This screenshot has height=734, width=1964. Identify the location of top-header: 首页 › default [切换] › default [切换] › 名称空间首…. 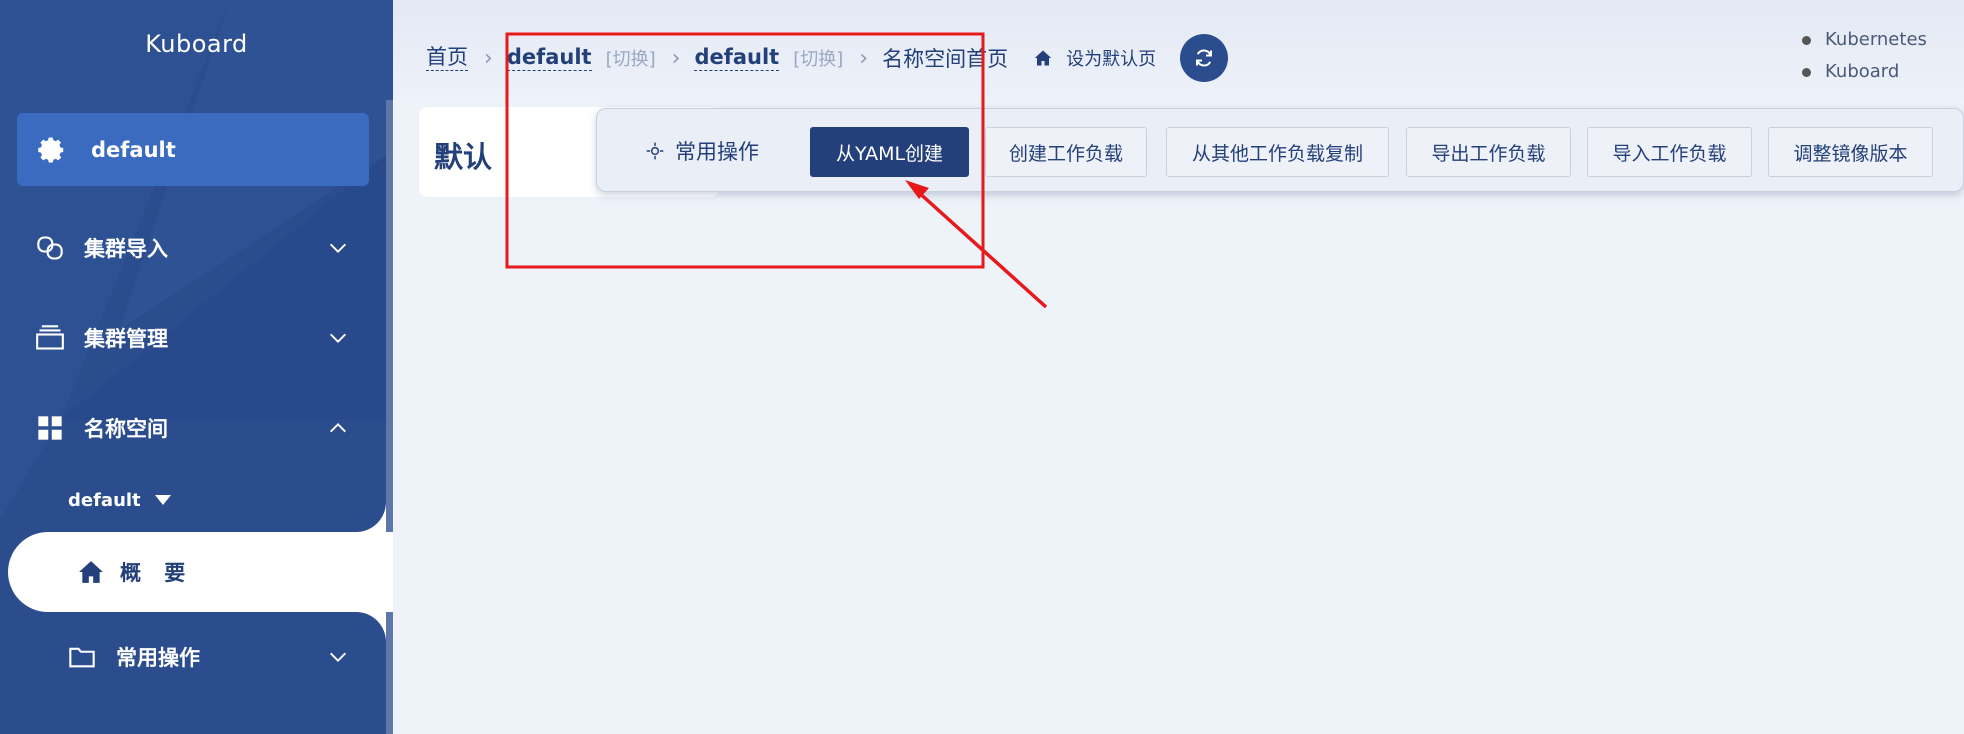
(1178, 50).